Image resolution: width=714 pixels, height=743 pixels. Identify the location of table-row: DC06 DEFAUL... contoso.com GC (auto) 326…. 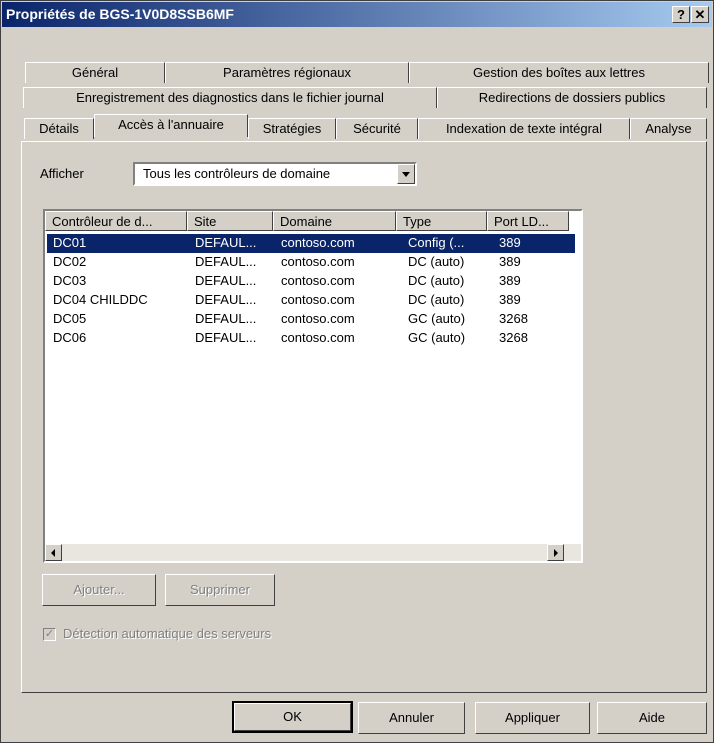
(311, 338).